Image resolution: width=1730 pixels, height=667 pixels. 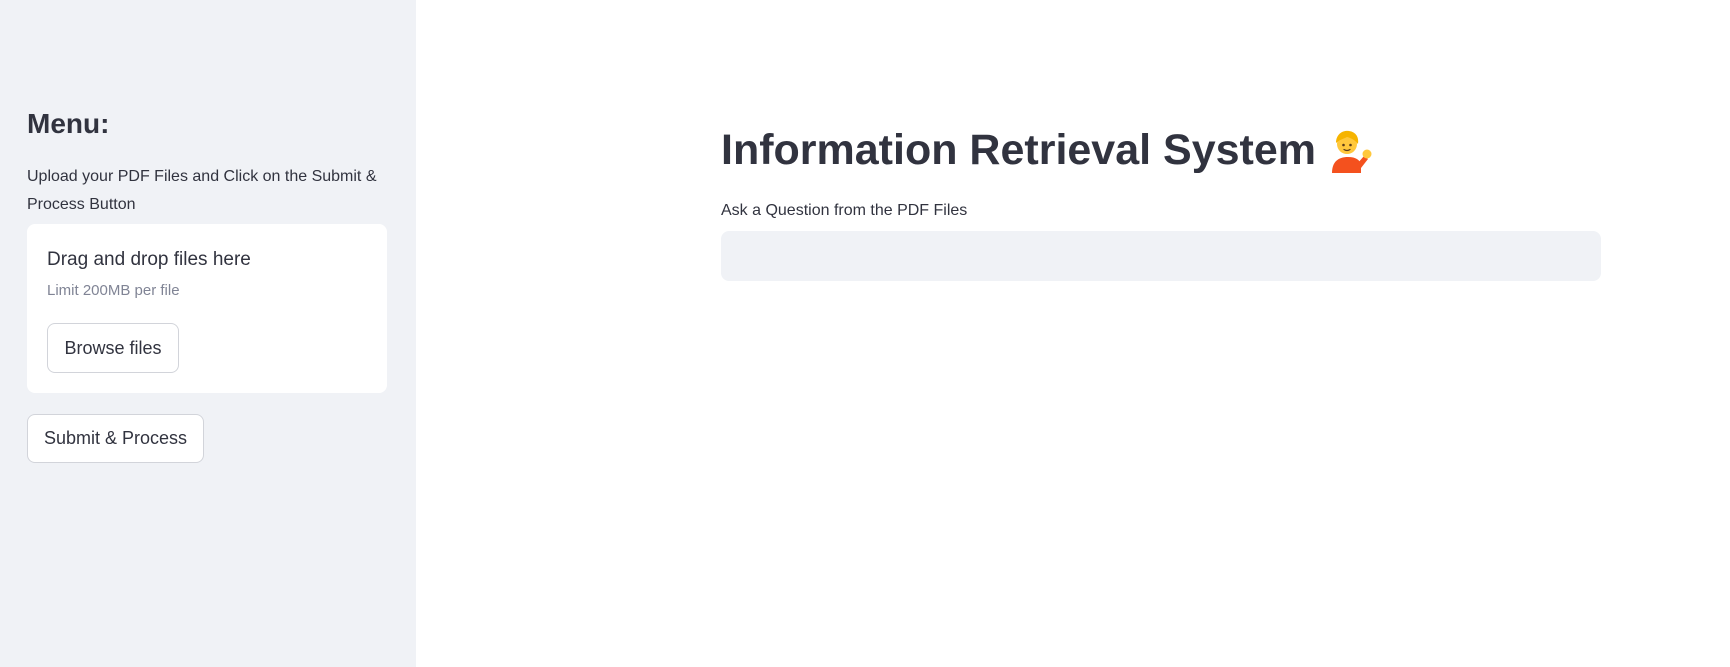 I want to click on page-title-text: Information Retrieval System, so click(x=1019, y=150).